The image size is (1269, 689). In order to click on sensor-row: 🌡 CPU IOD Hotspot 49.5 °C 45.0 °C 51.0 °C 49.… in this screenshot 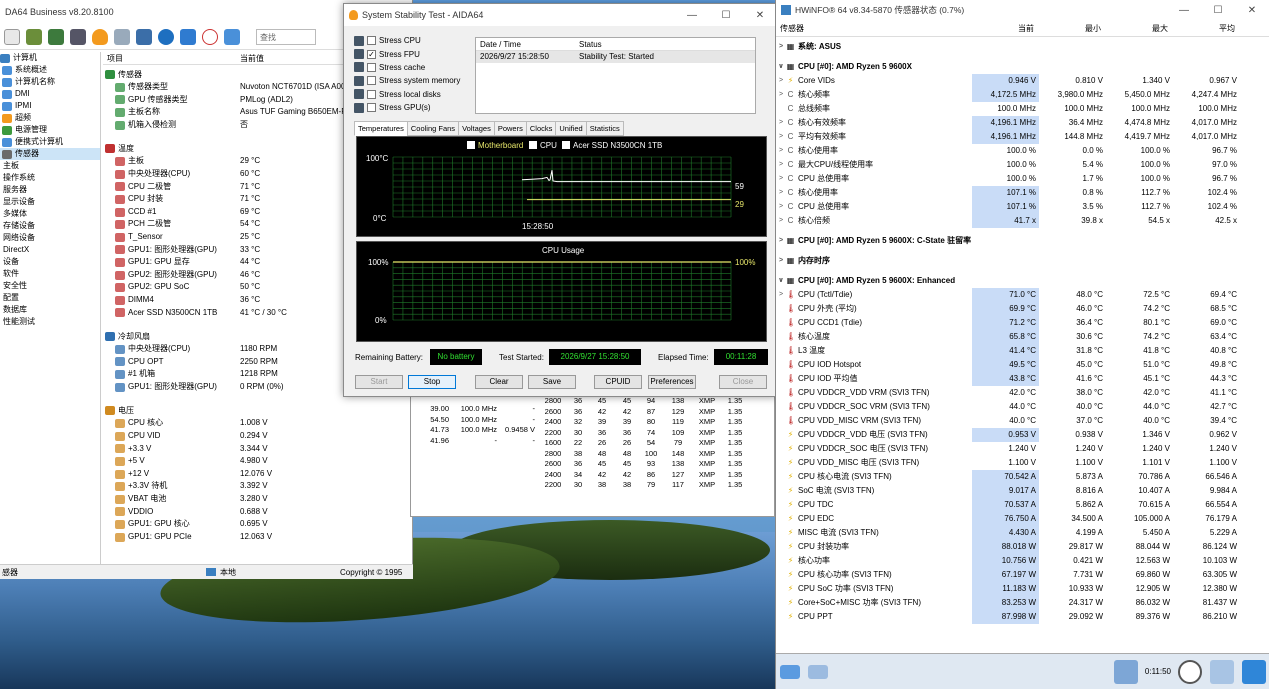, I will do `click(1022, 365)`.